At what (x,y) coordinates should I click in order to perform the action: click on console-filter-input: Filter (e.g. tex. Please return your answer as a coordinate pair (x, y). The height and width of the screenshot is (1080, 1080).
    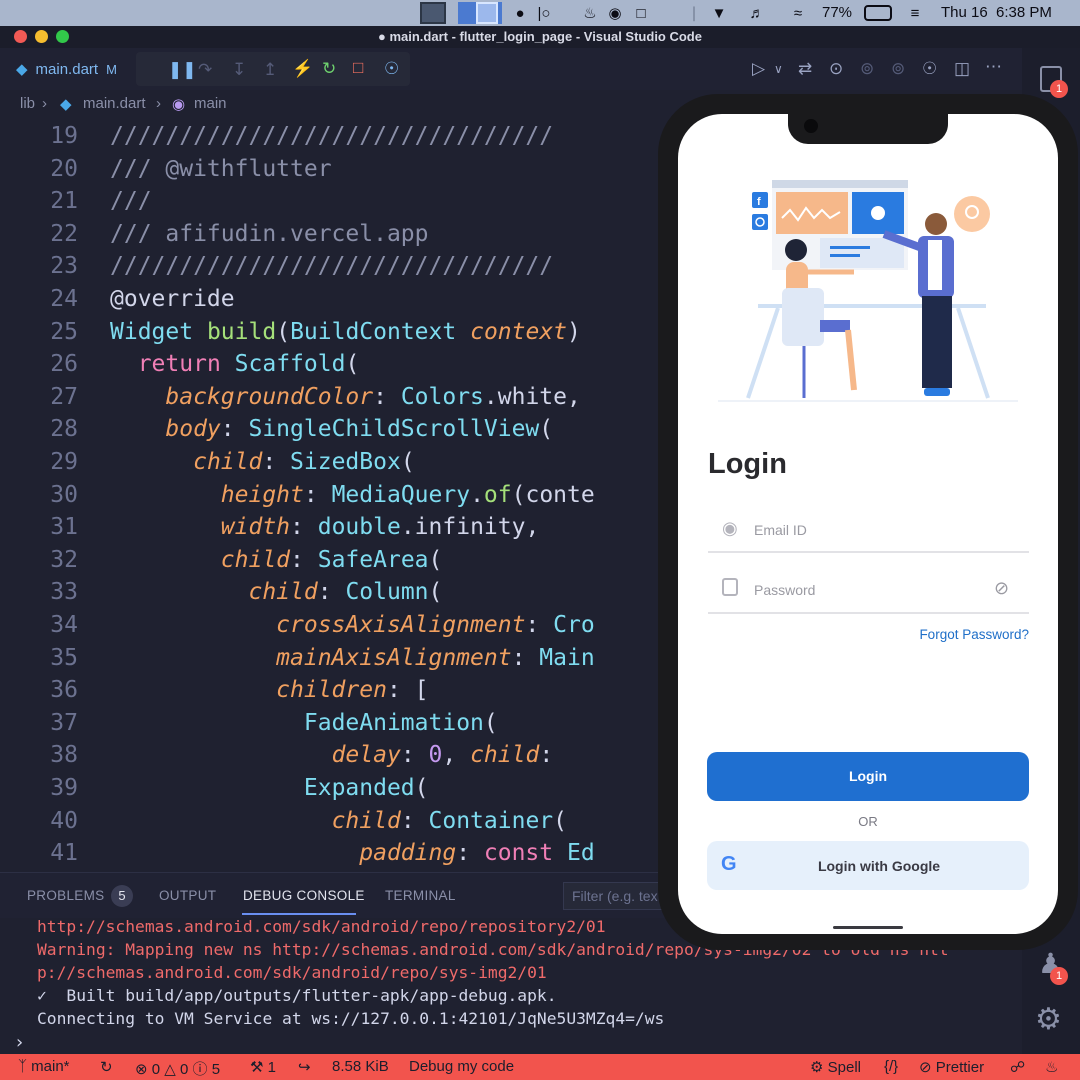
    Looking at the image, I should click on (618, 896).